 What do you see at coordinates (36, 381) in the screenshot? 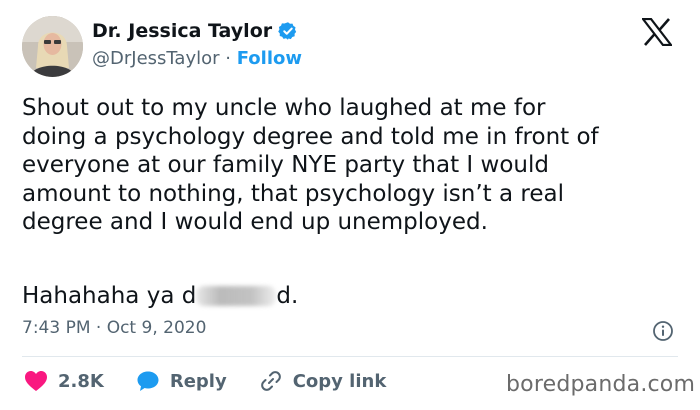
I see `heart-icon` at bounding box center [36, 381].